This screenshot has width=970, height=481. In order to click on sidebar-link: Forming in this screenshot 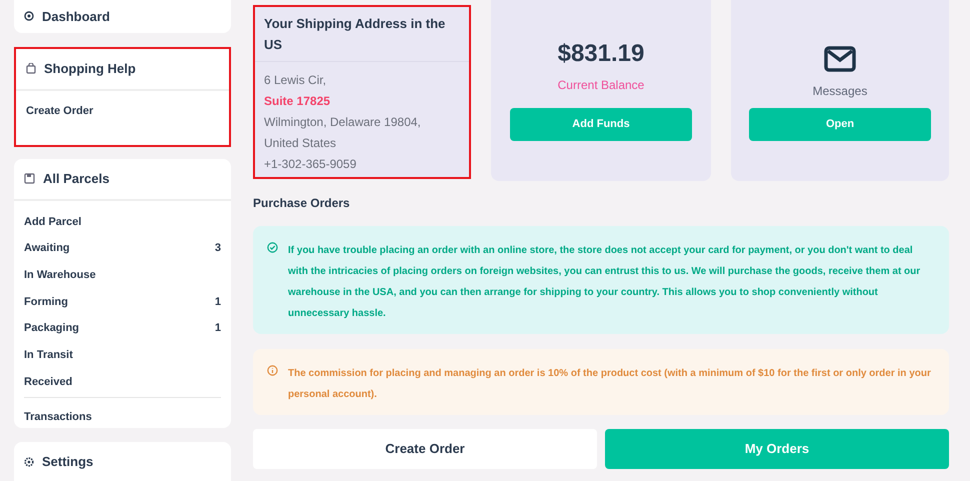, I will do `click(46, 302)`.